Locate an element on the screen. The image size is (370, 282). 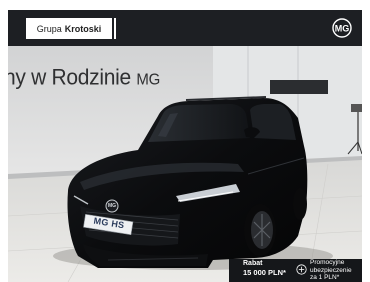
promo-rabat-footnote: * is located at coordinates (284, 272).